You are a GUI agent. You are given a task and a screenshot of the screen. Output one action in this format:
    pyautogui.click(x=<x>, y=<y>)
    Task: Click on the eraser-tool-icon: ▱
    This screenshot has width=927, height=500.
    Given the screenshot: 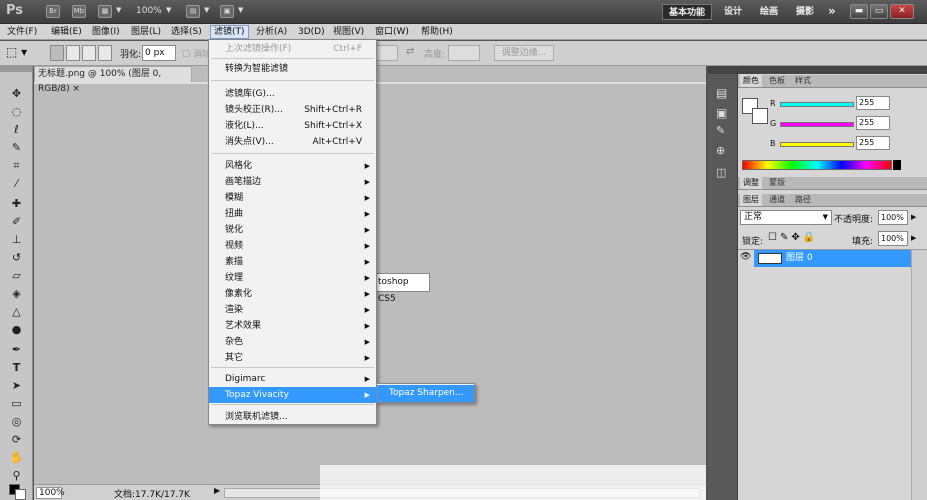 What is the action you would take?
    pyautogui.click(x=16, y=275)
    